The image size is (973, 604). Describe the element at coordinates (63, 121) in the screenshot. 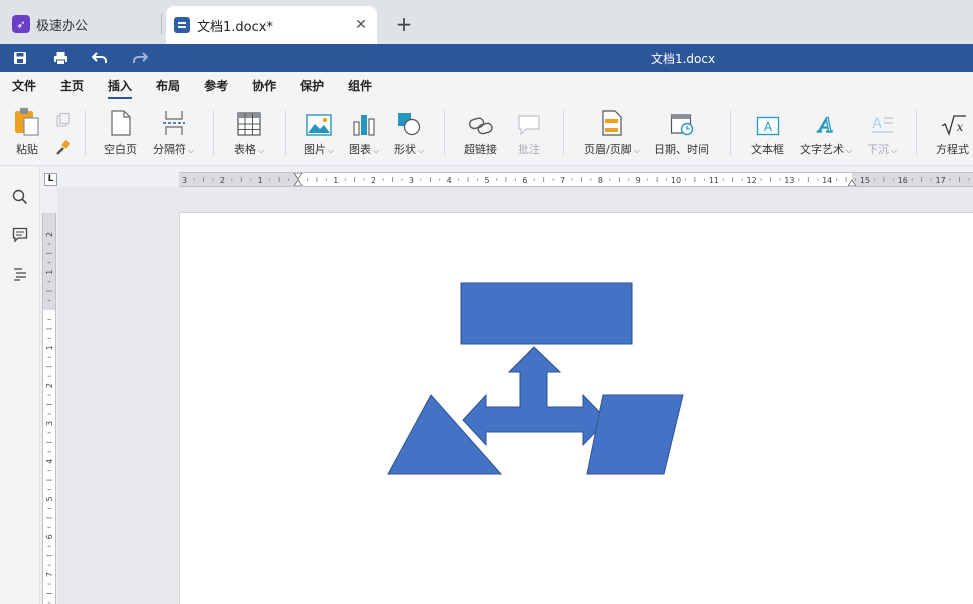

I see `copy-icon` at that location.